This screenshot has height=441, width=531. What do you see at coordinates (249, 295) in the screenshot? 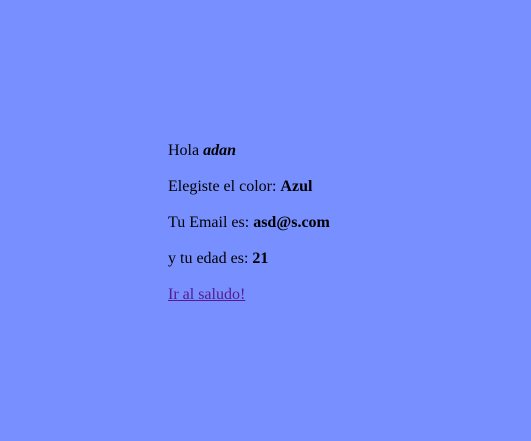
I see `link-line: Ir al saludo!` at bounding box center [249, 295].